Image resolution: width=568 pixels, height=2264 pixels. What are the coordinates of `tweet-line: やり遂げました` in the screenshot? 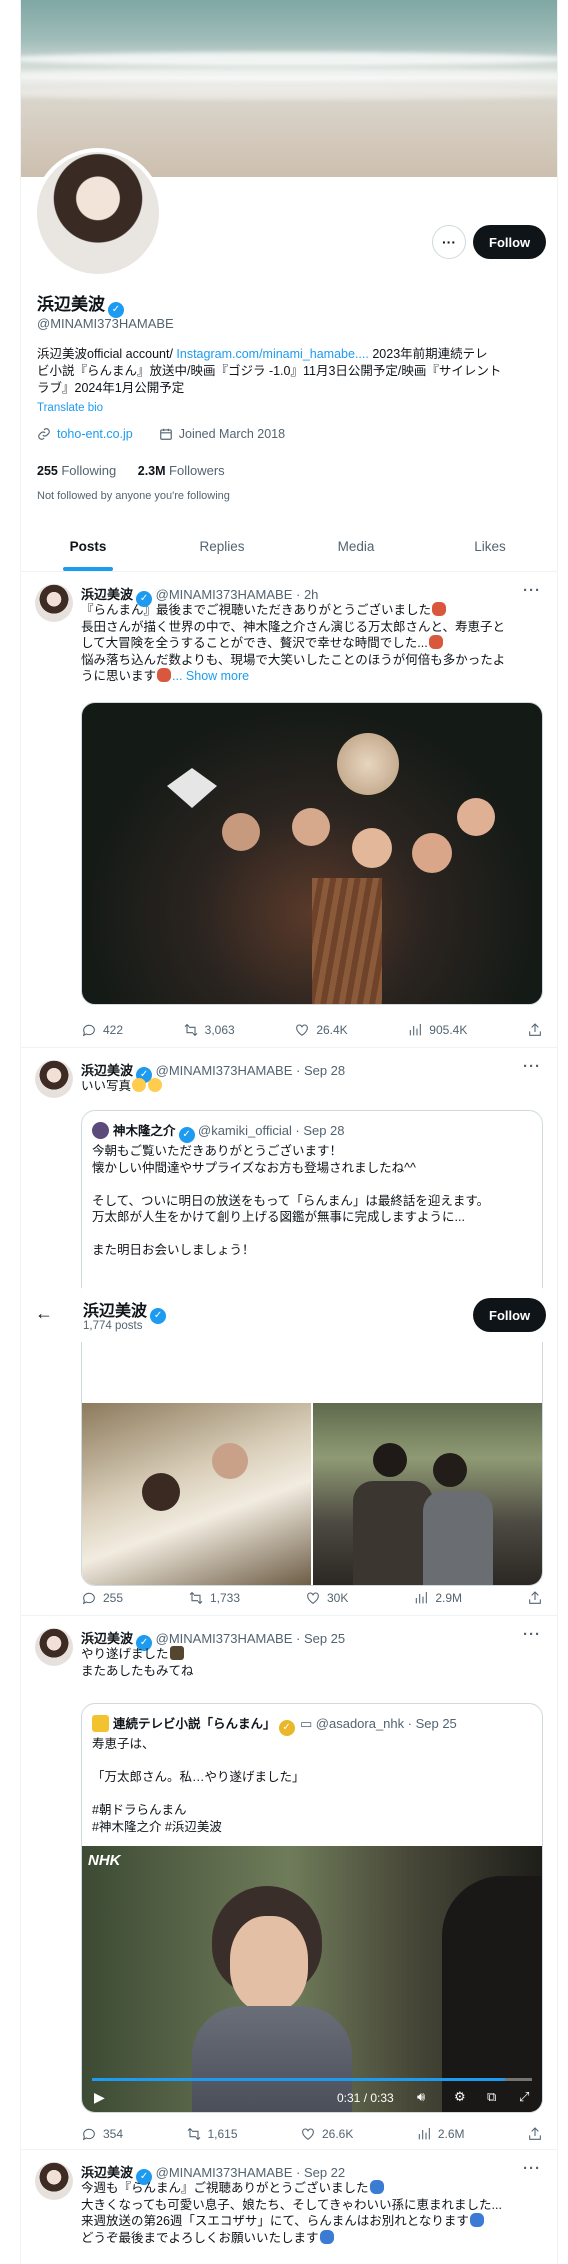 It's located at (125, 1654).